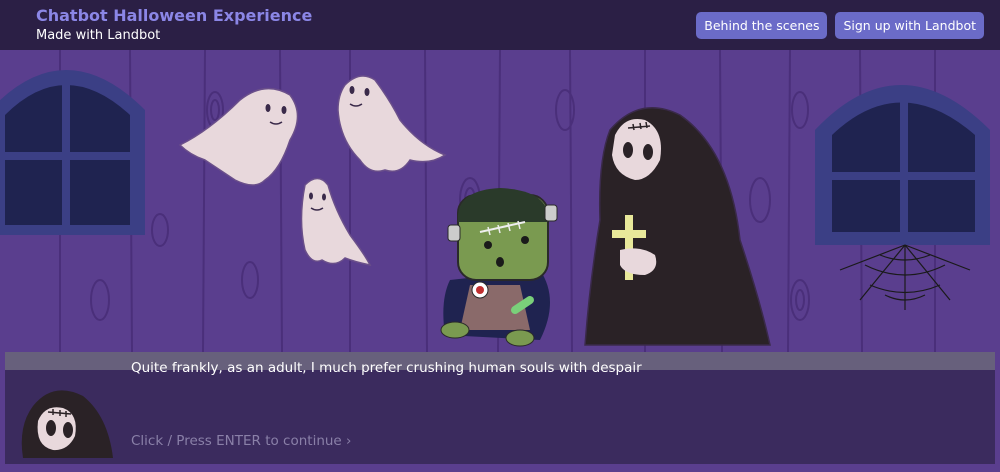 The width and height of the screenshot is (1000, 472). What do you see at coordinates (72, 152) in the screenshot?
I see `left-window` at bounding box center [72, 152].